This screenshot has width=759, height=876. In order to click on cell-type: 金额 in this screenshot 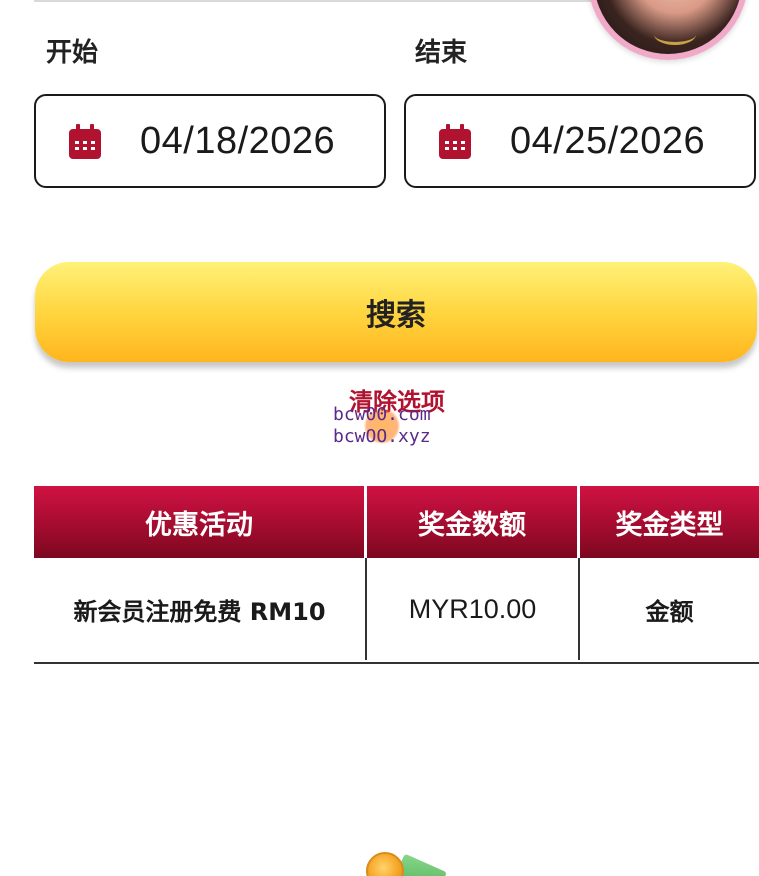, I will do `click(669, 611)`.